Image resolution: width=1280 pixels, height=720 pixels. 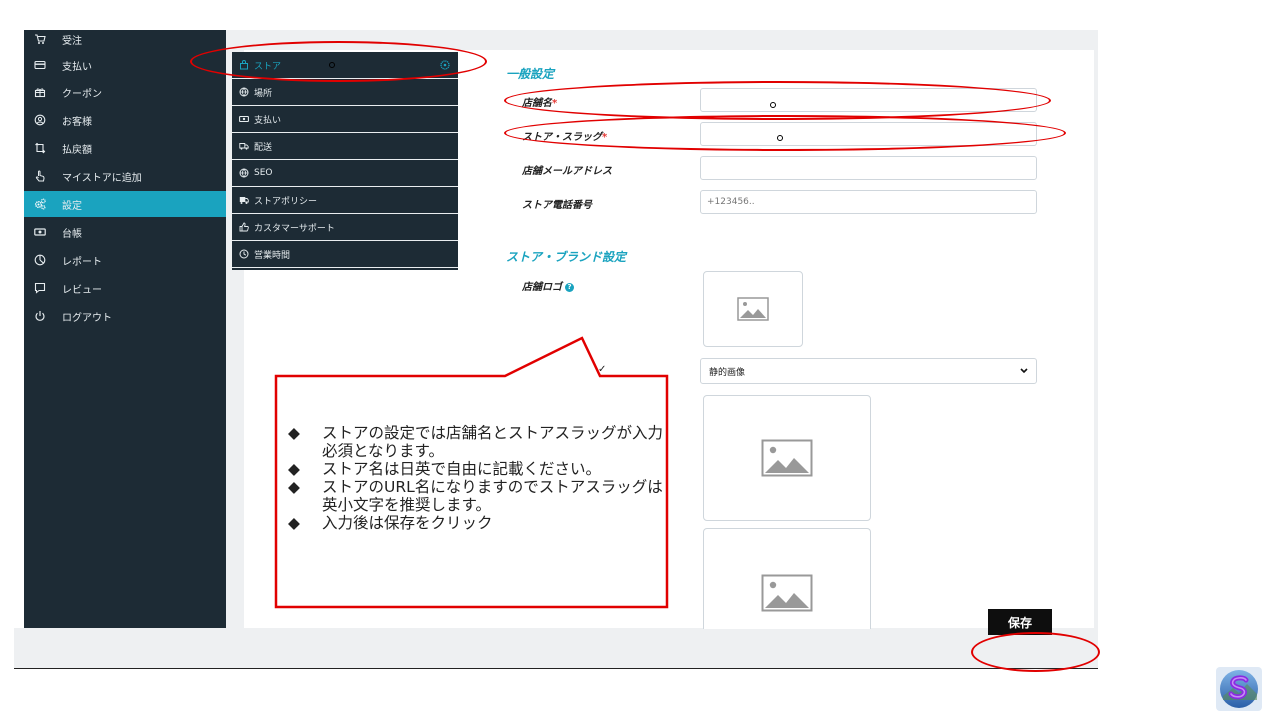 I want to click on callout-bullet: ◆ ストアの設定では店舗名とストアスラッグが入力必須となります。, so click(x=478, y=442).